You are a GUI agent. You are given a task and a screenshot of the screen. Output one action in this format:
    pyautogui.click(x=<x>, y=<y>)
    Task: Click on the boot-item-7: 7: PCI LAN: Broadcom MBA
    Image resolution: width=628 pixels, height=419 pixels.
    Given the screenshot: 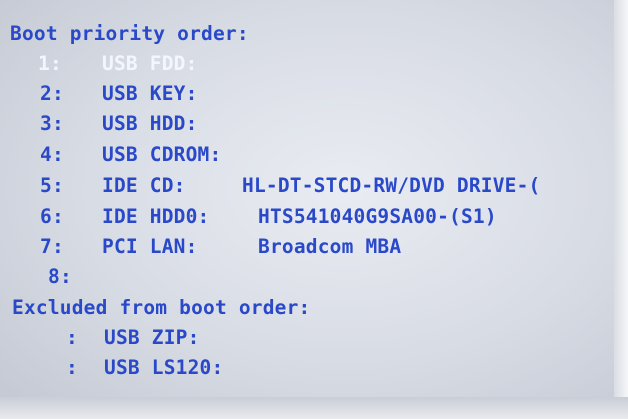 What is the action you would take?
    pyautogui.click(x=314, y=247)
    